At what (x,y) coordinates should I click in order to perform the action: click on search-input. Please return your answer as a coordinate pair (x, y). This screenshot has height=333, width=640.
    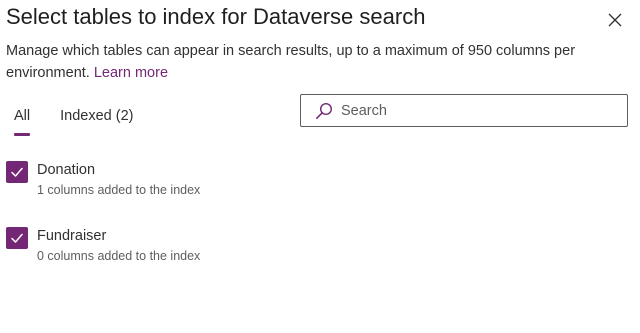
    Looking at the image, I should click on (476, 110).